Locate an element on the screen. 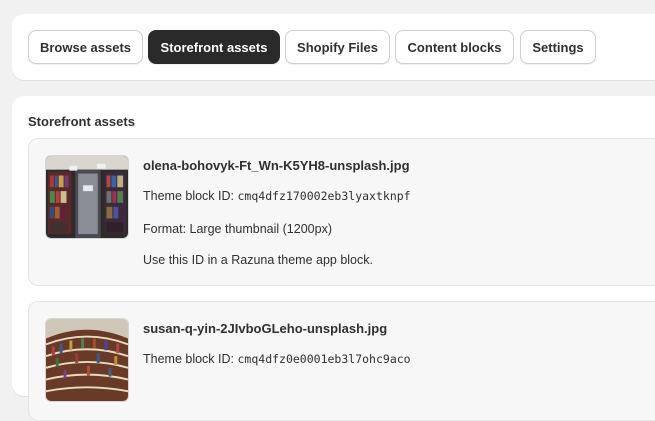 The width and height of the screenshot is (655, 421). tab-shopify-files: Shopify Files is located at coordinates (337, 47).